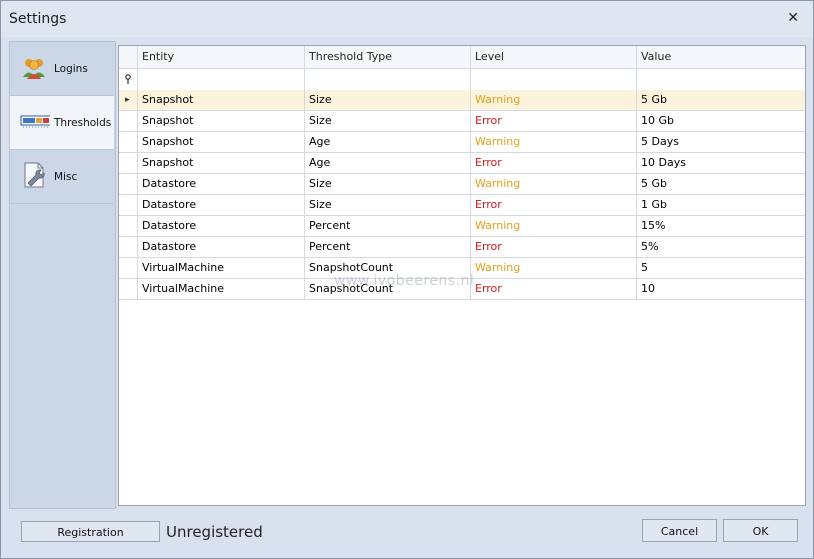 This screenshot has height=559, width=814. Describe the element at coordinates (720, 268) in the screenshot. I see `cell-value: 5` at that location.